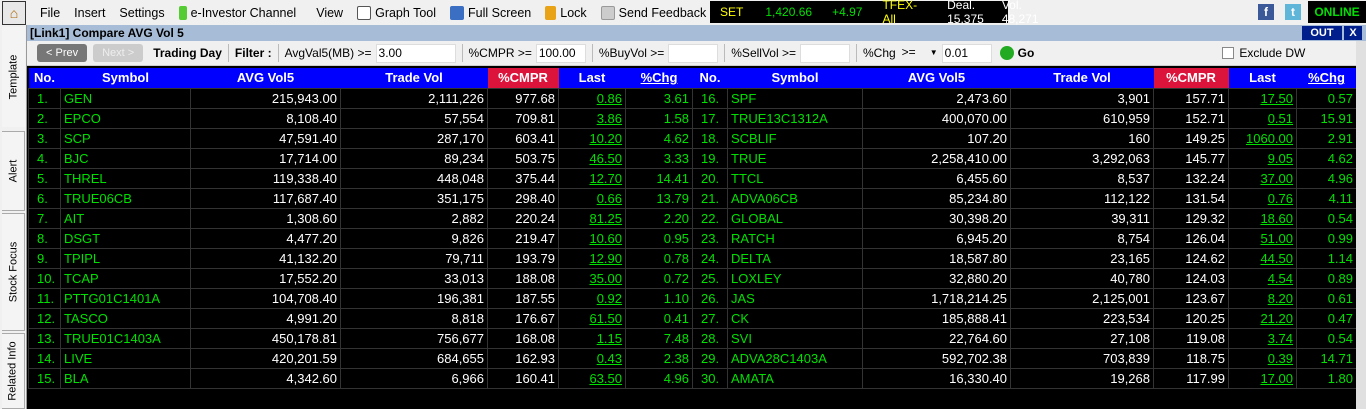 This screenshot has width=1366, height=409. What do you see at coordinates (966, 53) in the screenshot?
I see `chg-input: 0.01` at bounding box center [966, 53].